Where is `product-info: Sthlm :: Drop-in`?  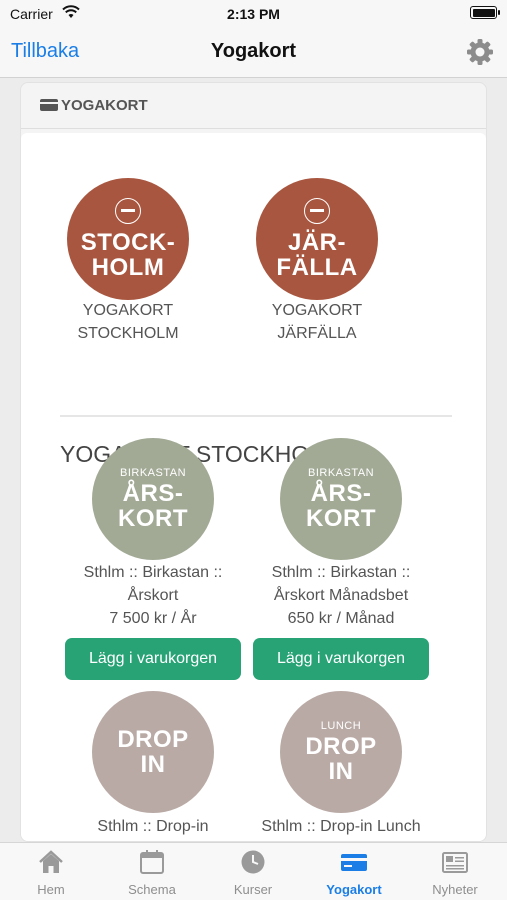
product-info: Sthlm :: Drop-in is located at coordinates (153, 826).